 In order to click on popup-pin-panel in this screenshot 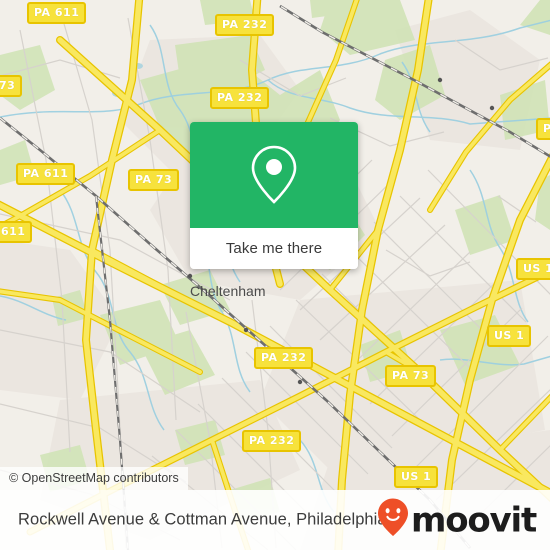, I will do `click(274, 175)`.